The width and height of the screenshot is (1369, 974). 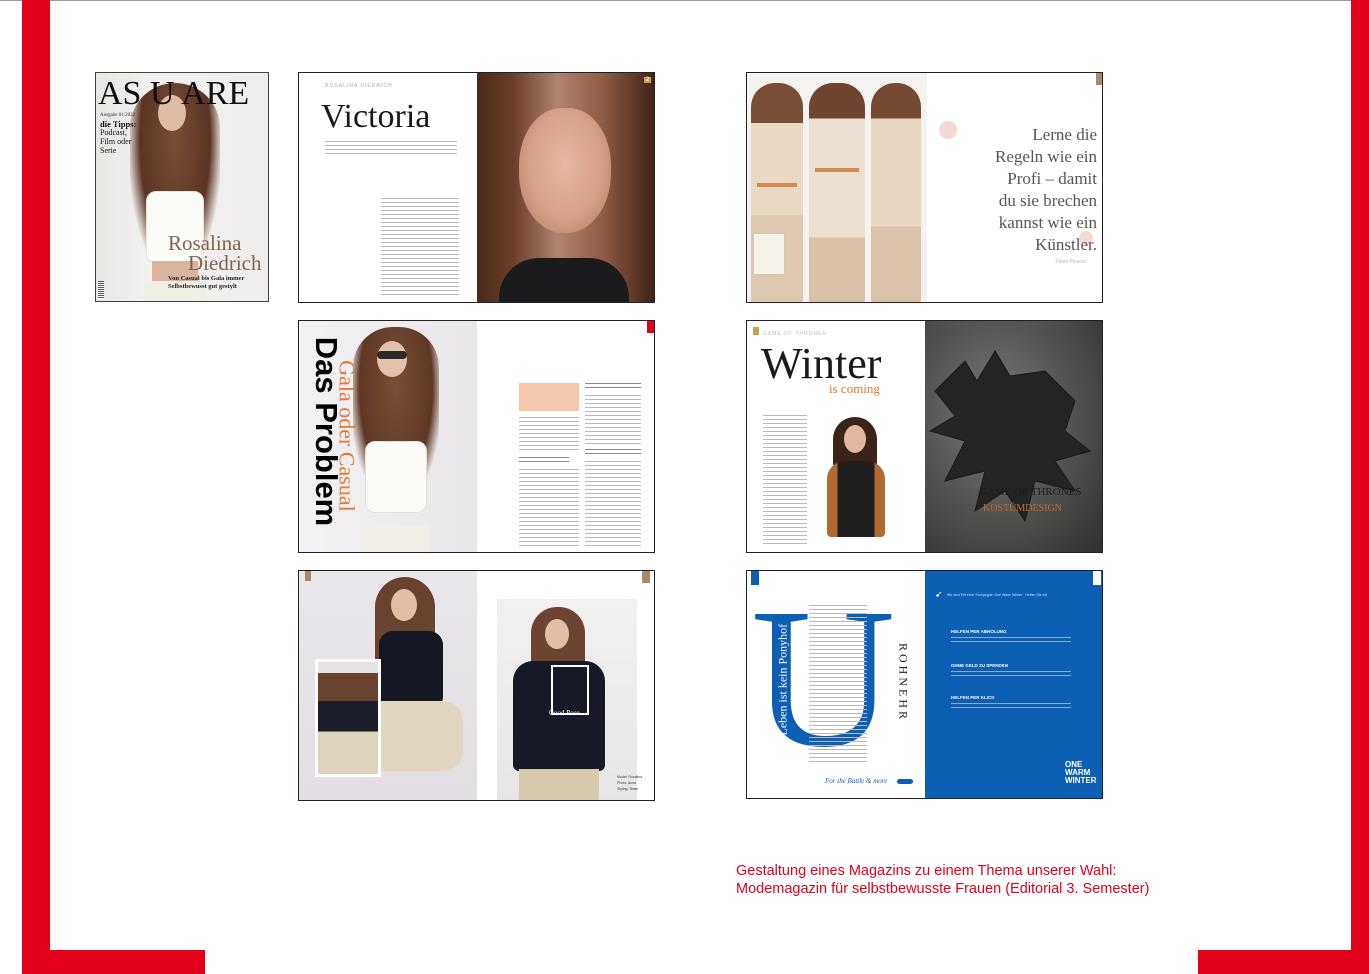 I want to click on oww-body-text, so click(x=838, y=685).